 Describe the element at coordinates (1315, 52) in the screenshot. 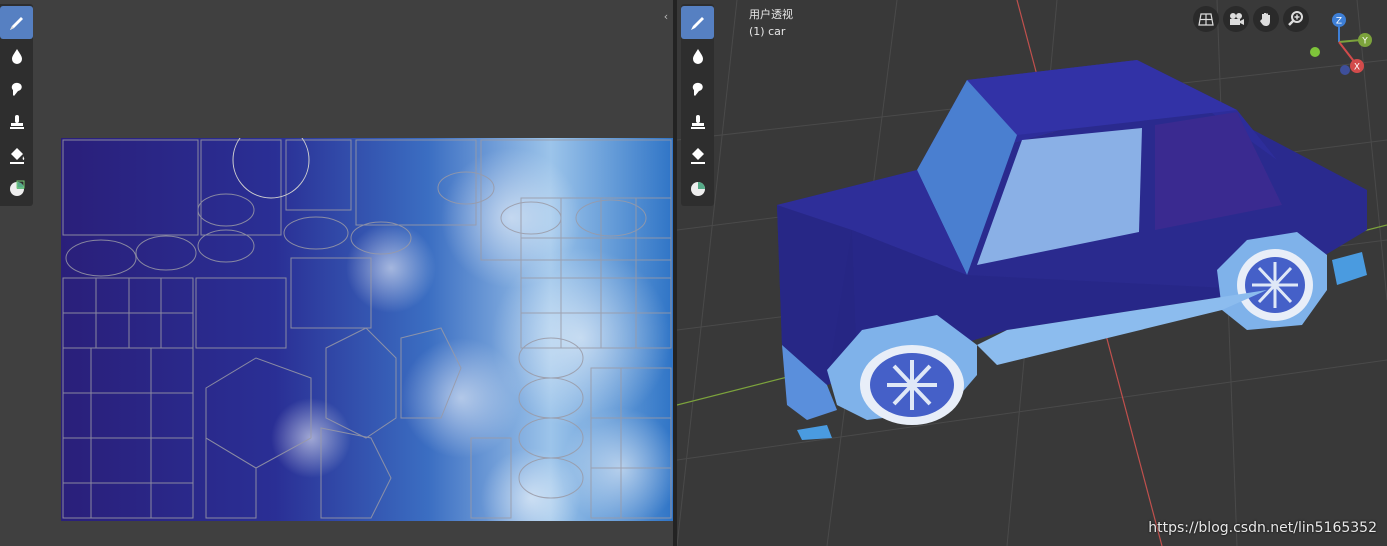

I see `gizmo-neg-y` at that location.